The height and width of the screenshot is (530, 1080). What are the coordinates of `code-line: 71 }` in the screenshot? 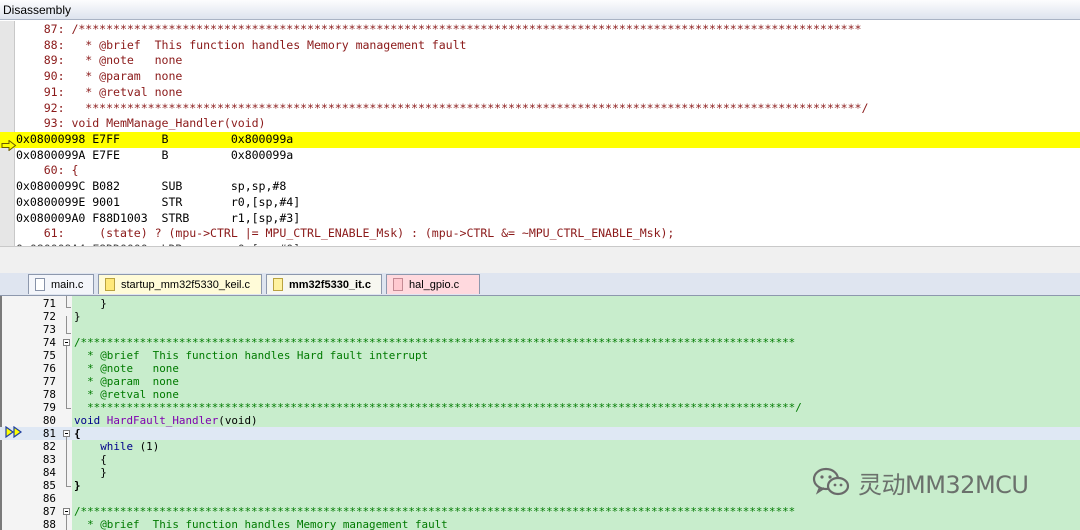 It's located at (540, 303).